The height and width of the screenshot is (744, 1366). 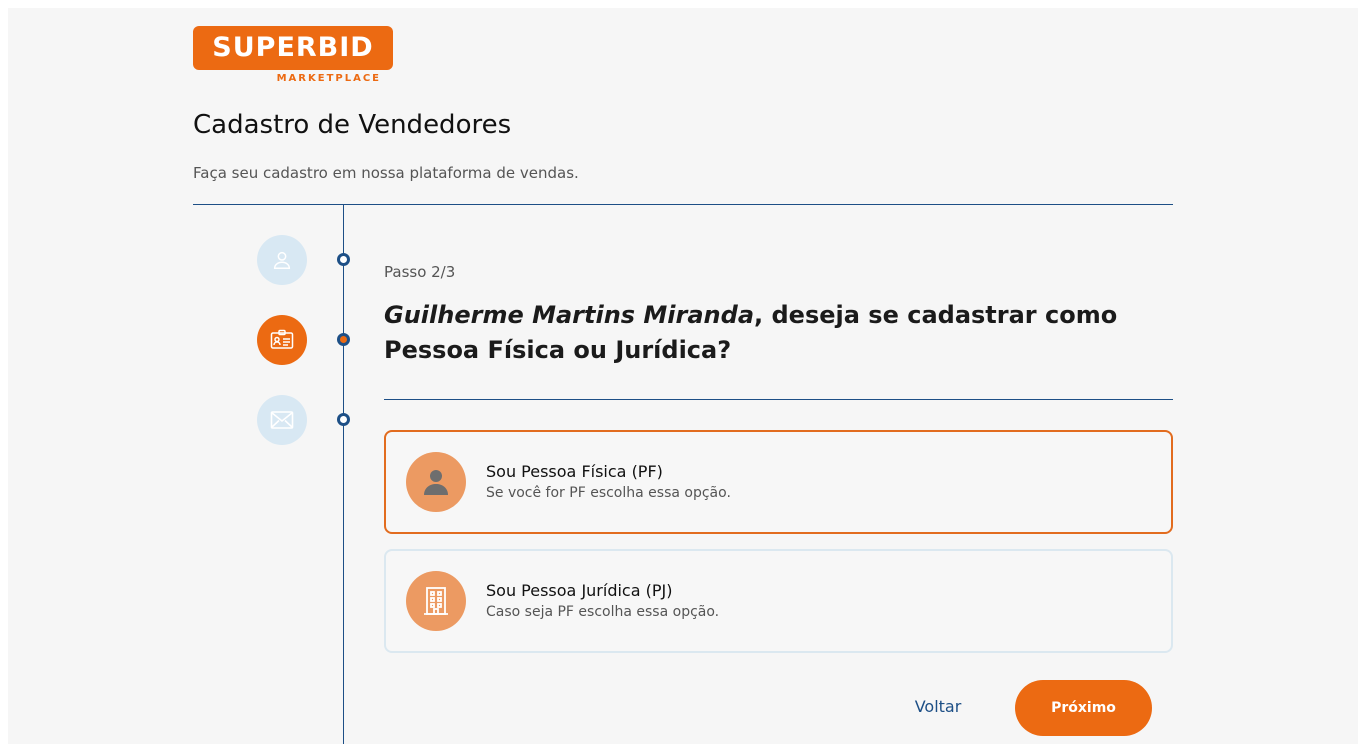 I want to click on logo-wordmark: SUPERBID, so click(x=293, y=47).